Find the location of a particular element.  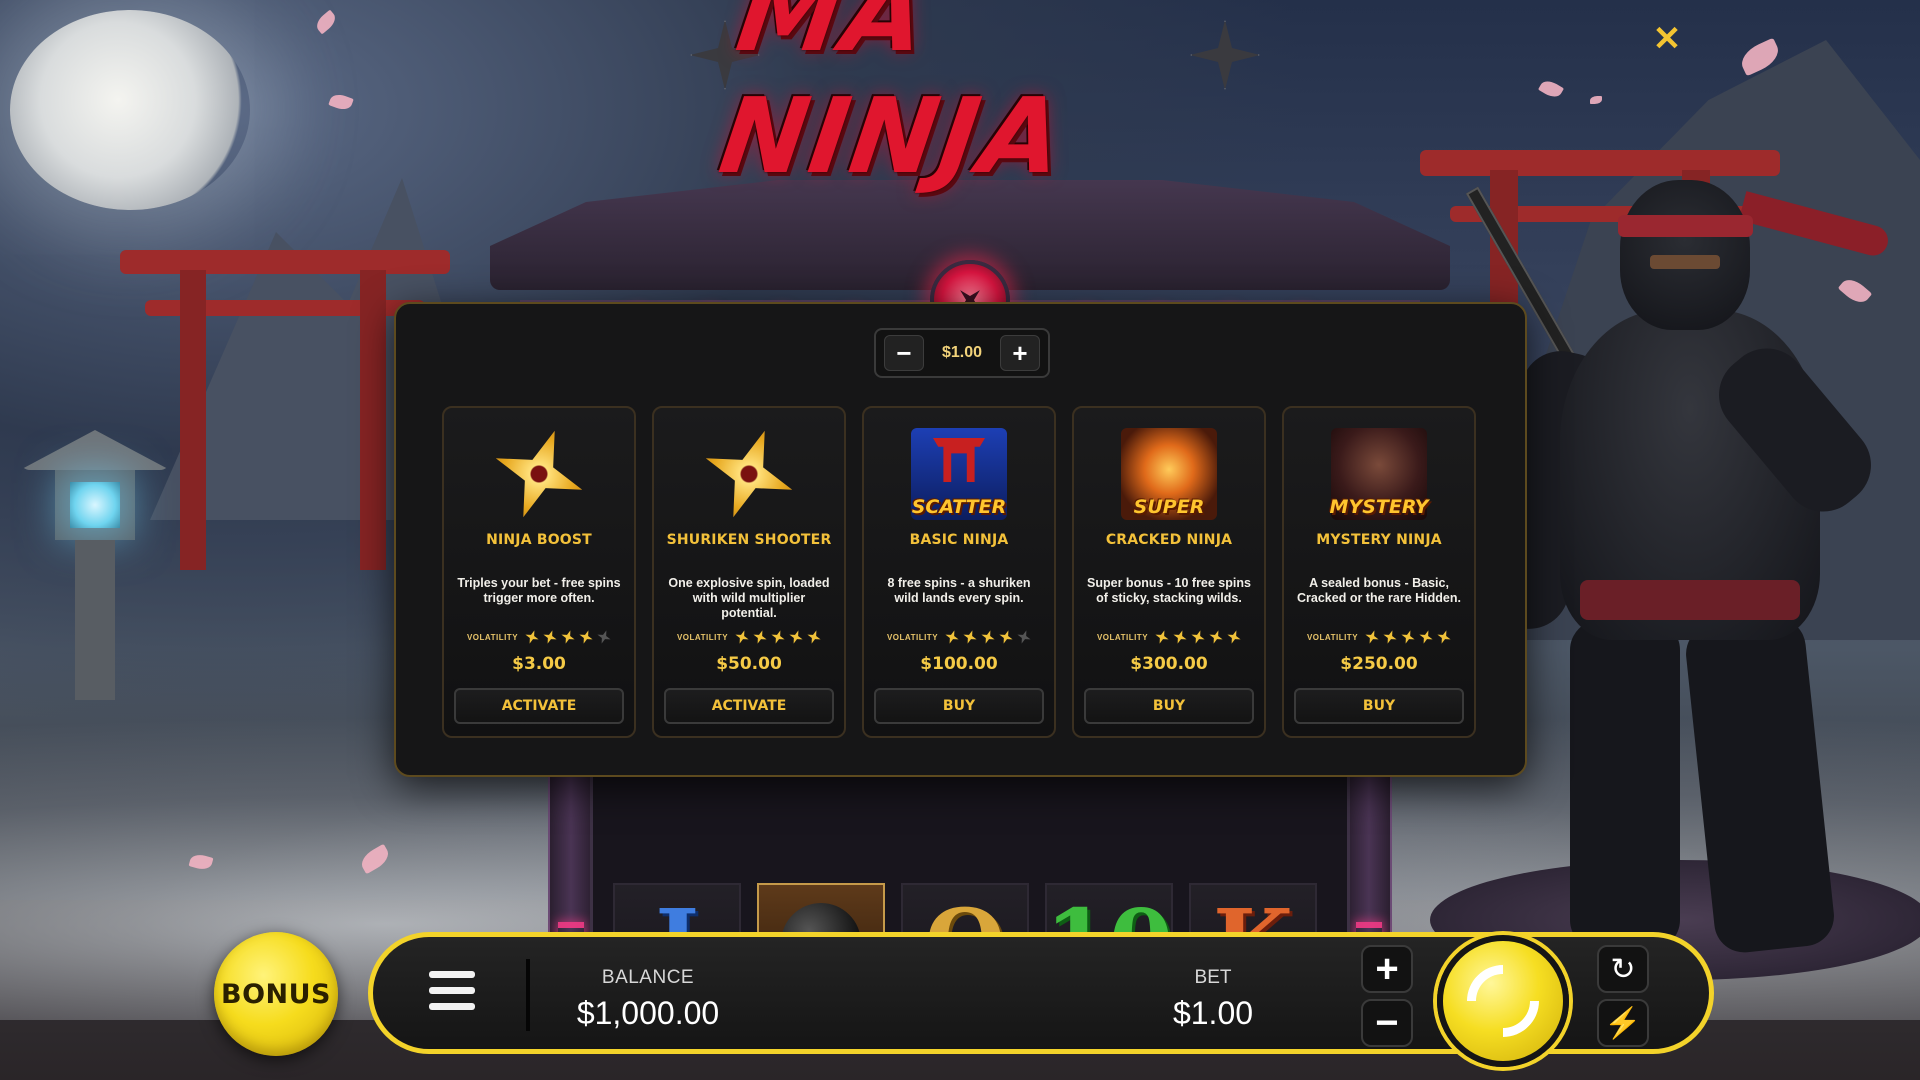

bonus-bet-minus-button: − is located at coordinates (904, 353).